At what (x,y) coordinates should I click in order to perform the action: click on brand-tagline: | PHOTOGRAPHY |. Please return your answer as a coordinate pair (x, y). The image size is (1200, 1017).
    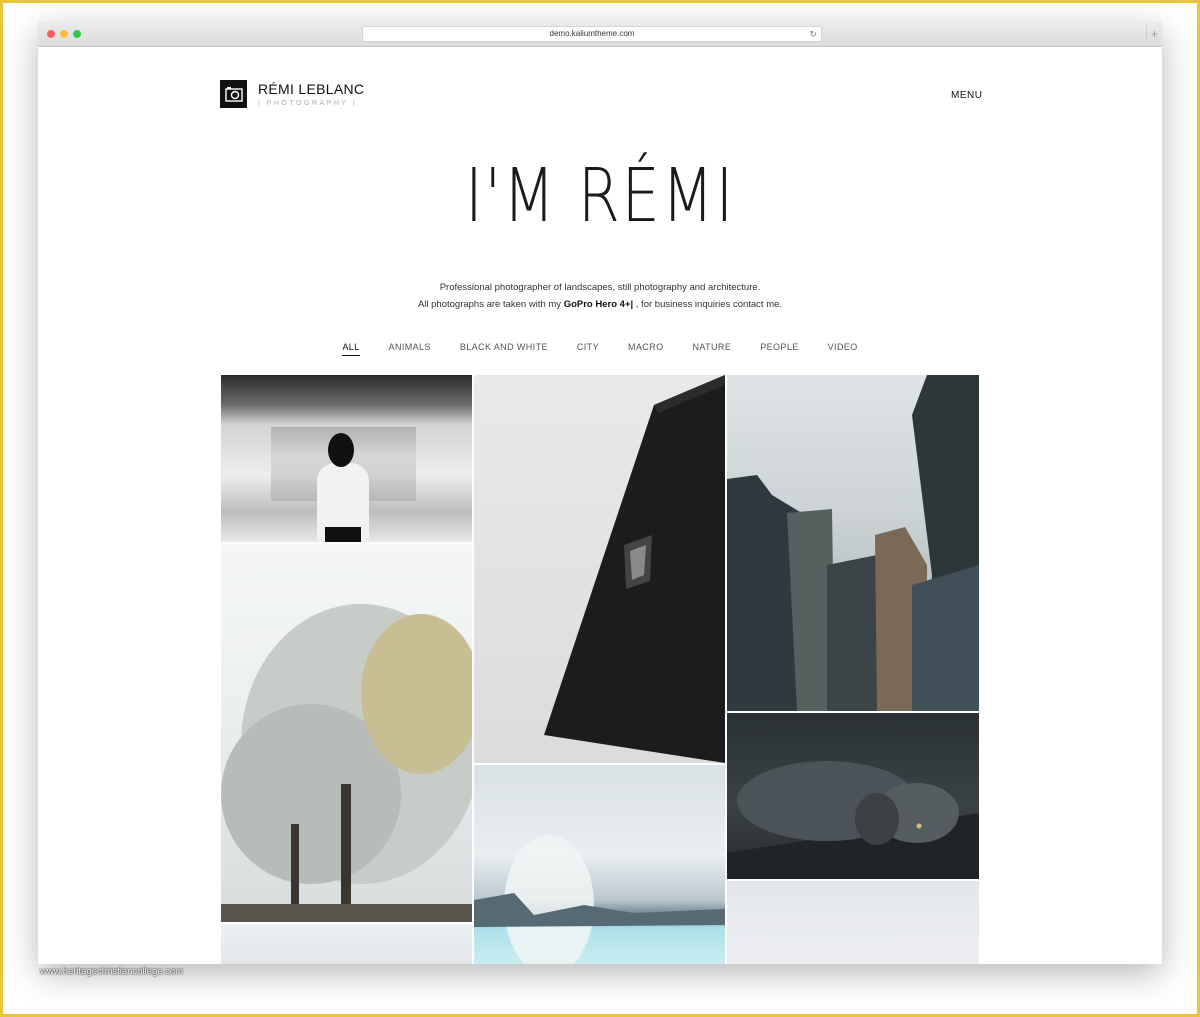
    Looking at the image, I should click on (308, 103).